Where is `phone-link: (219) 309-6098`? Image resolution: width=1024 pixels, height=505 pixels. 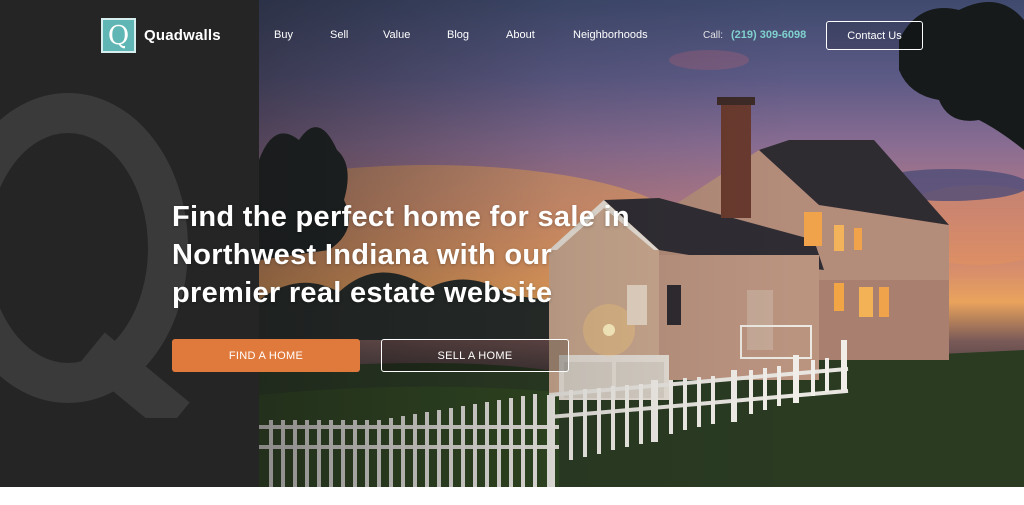 phone-link: (219) 309-6098 is located at coordinates (768, 35).